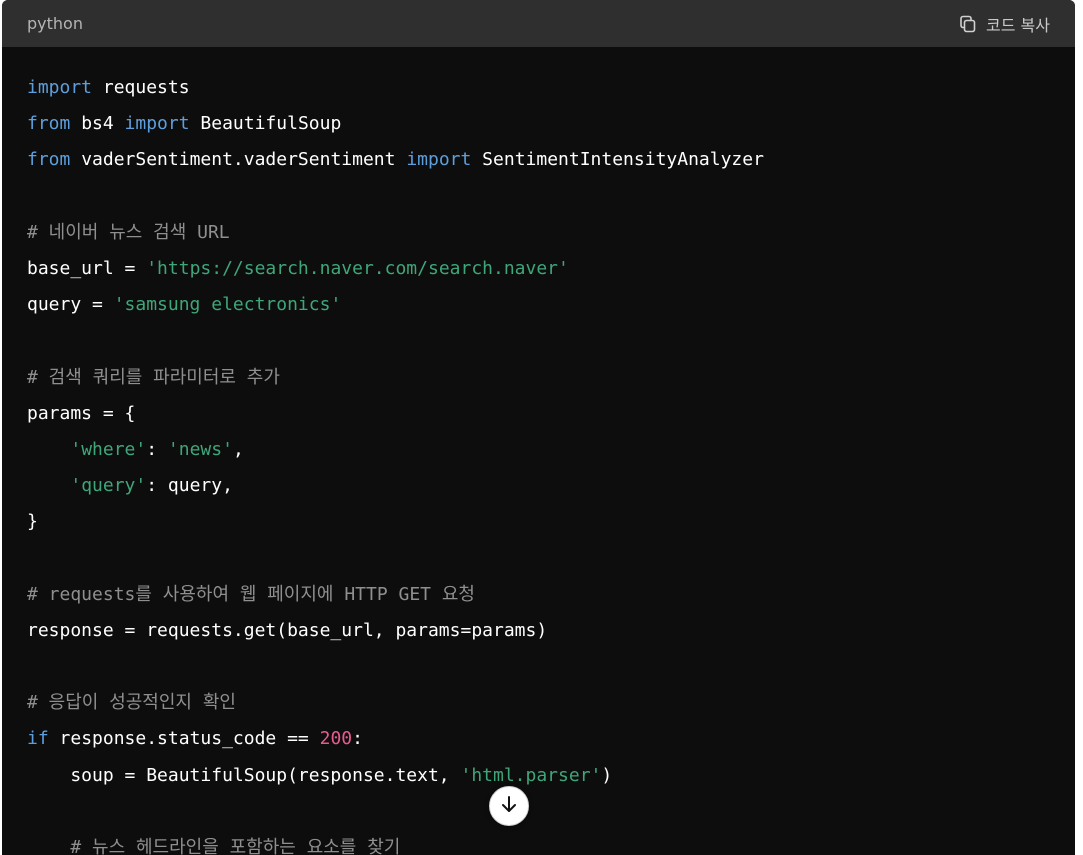 The image size is (1083, 855). What do you see at coordinates (70, 305) in the screenshot?
I see `code-text: query =` at bounding box center [70, 305].